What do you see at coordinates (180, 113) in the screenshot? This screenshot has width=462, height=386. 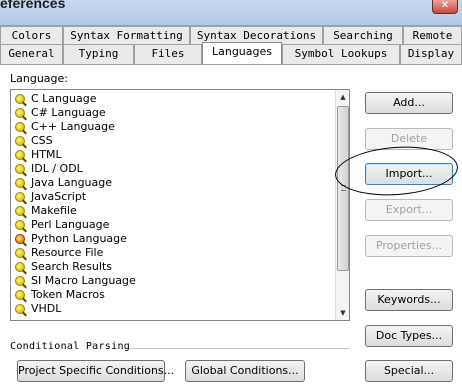 I see `list-item: C# Language` at bounding box center [180, 113].